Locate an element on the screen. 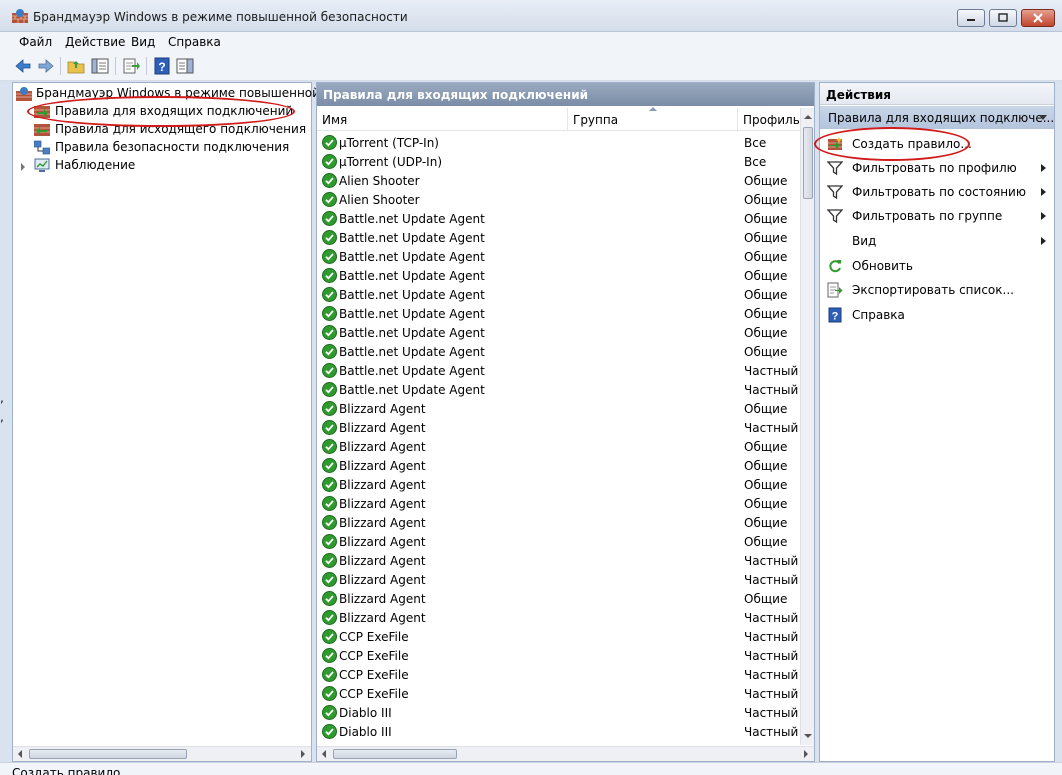 This screenshot has width=1062, height=775. rules-vertical-scrollbar is located at coordinates (807, 426).